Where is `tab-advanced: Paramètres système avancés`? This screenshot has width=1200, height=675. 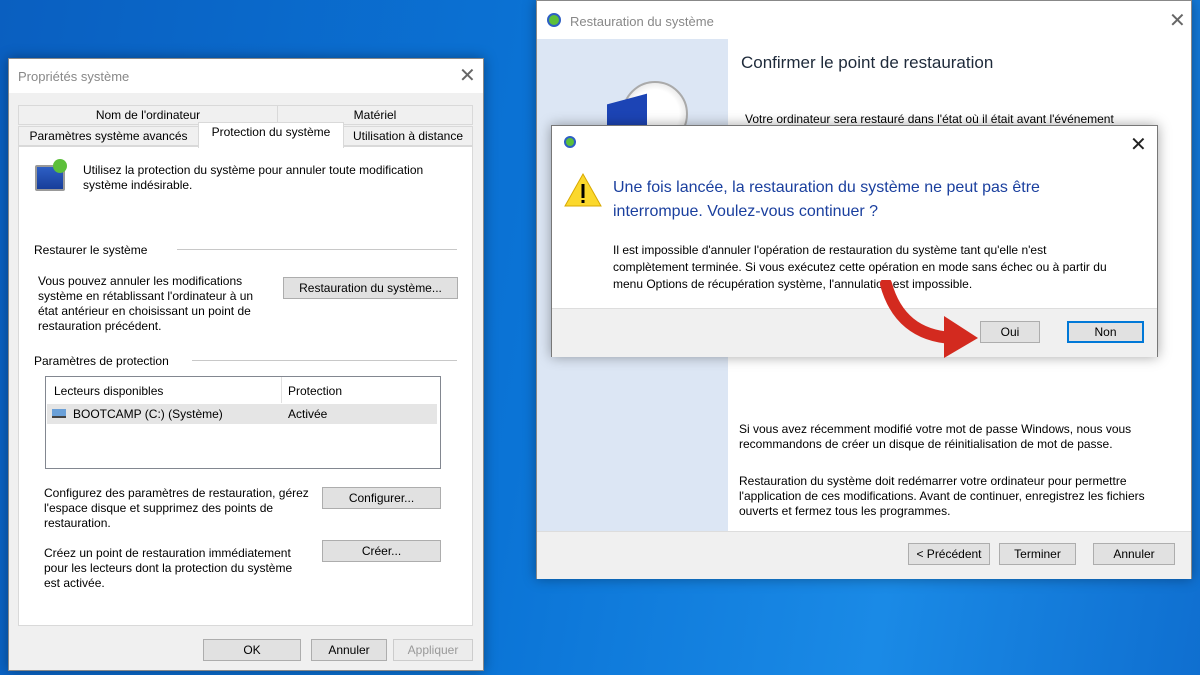
tab-advanced: Paramètres système avancés is located at coordinates (108, 136).